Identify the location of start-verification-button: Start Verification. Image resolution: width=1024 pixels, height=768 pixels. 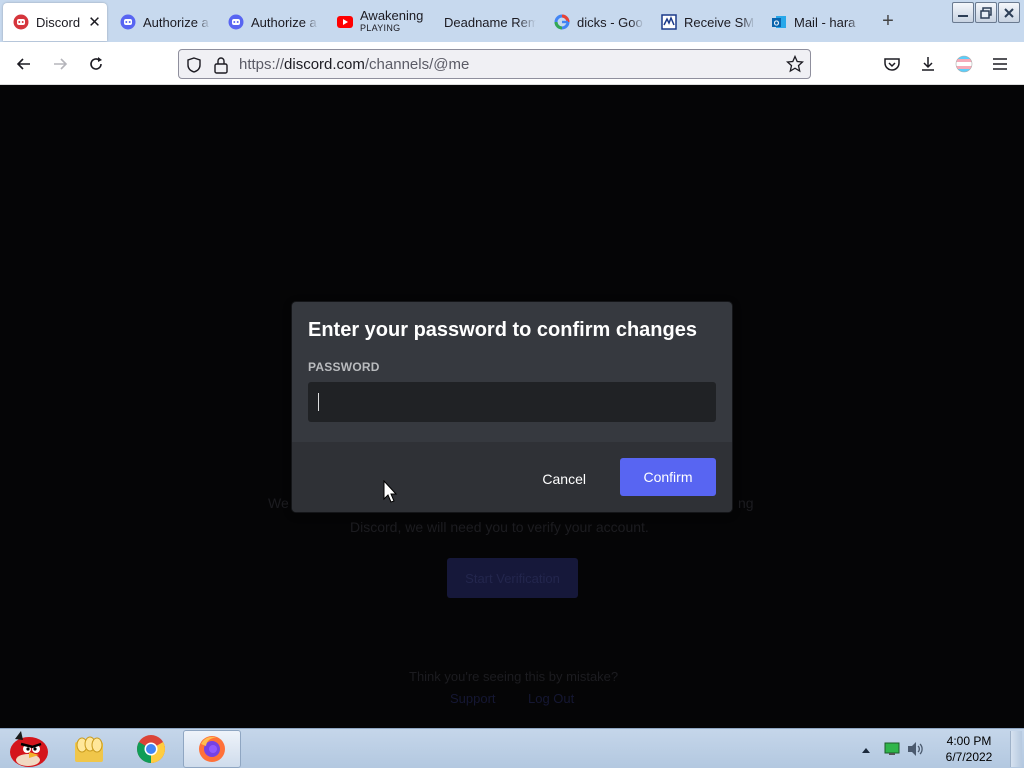
(512, 578).